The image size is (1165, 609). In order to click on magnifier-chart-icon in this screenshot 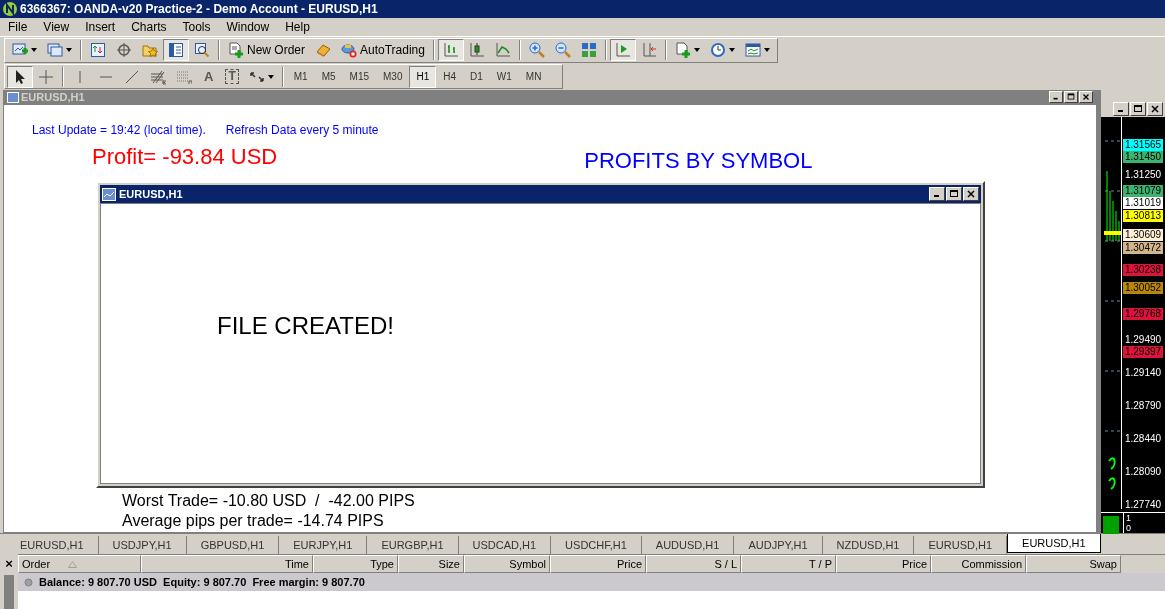, I will do `click(202, 50)`.